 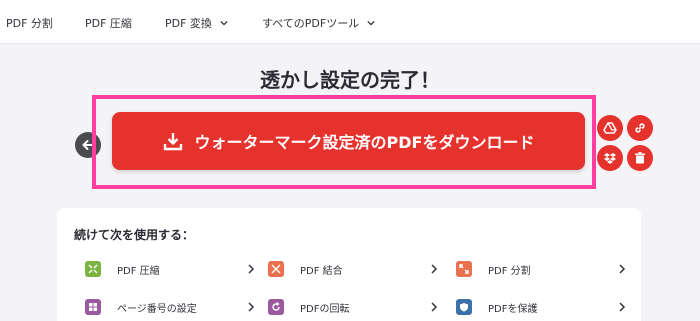 I want to click on top-navigation: PDF 分割 PDF 圧縮 PDF 変換 すべてのPDFツール, so click(x=350, y=22).